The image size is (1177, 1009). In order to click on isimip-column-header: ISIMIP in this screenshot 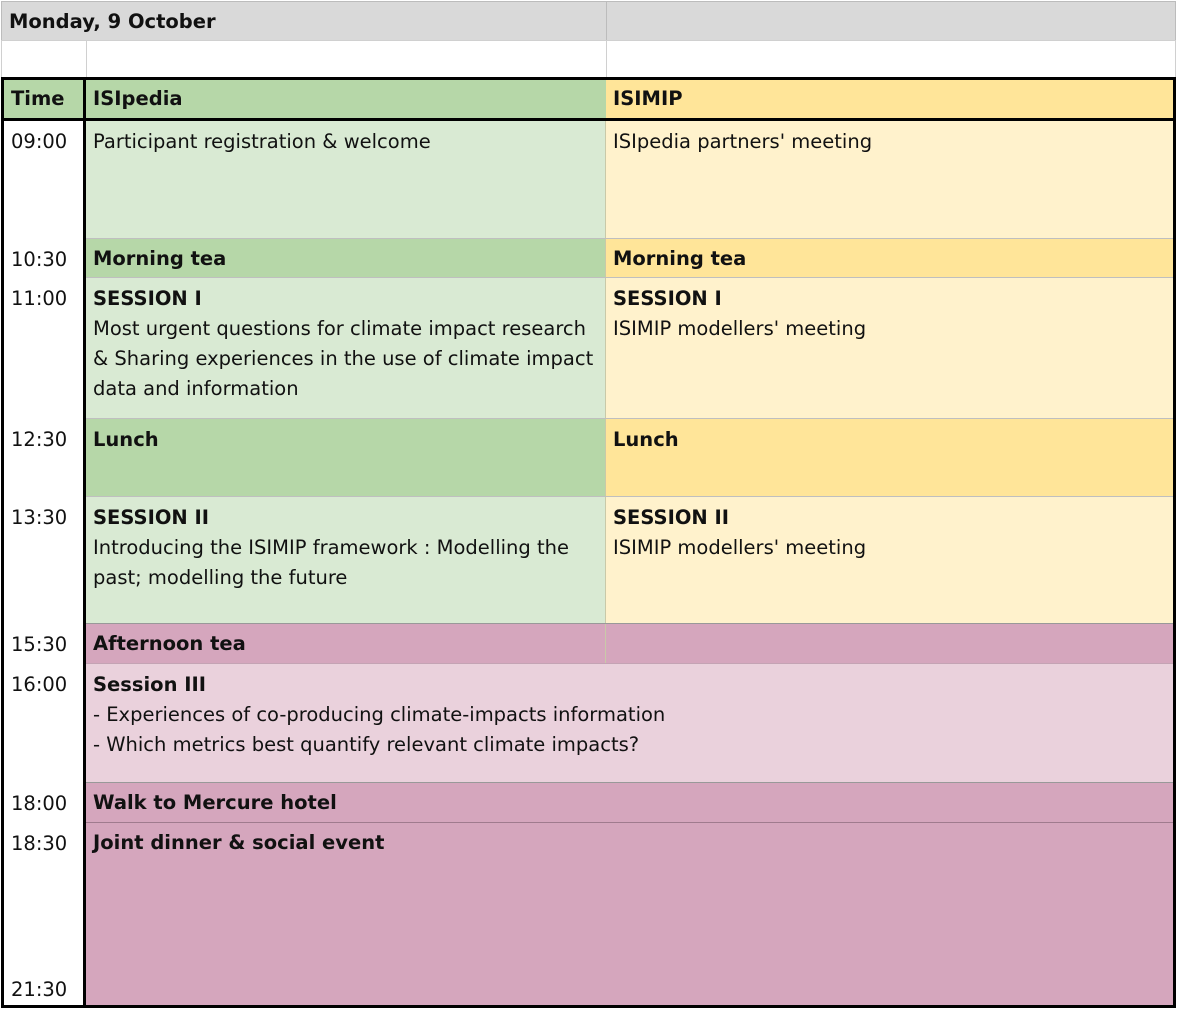, I will do `click(889, 100)`.